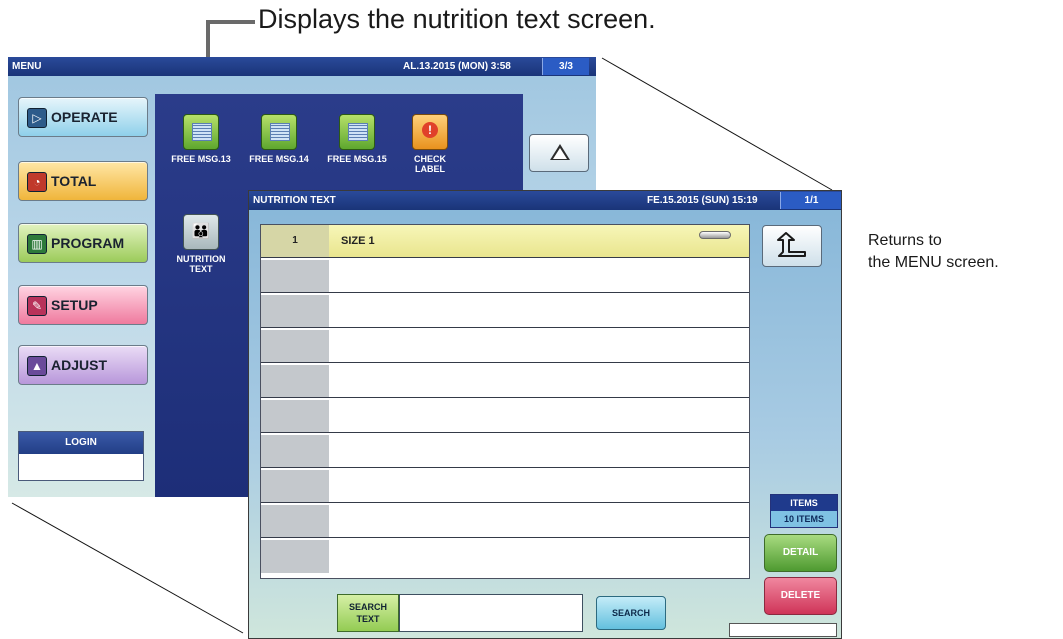 This screenshot has height=639, width=1063. Describe the element at coordinates (37, 244) in the screenshot. I see `program-icon: ▥` at that location.